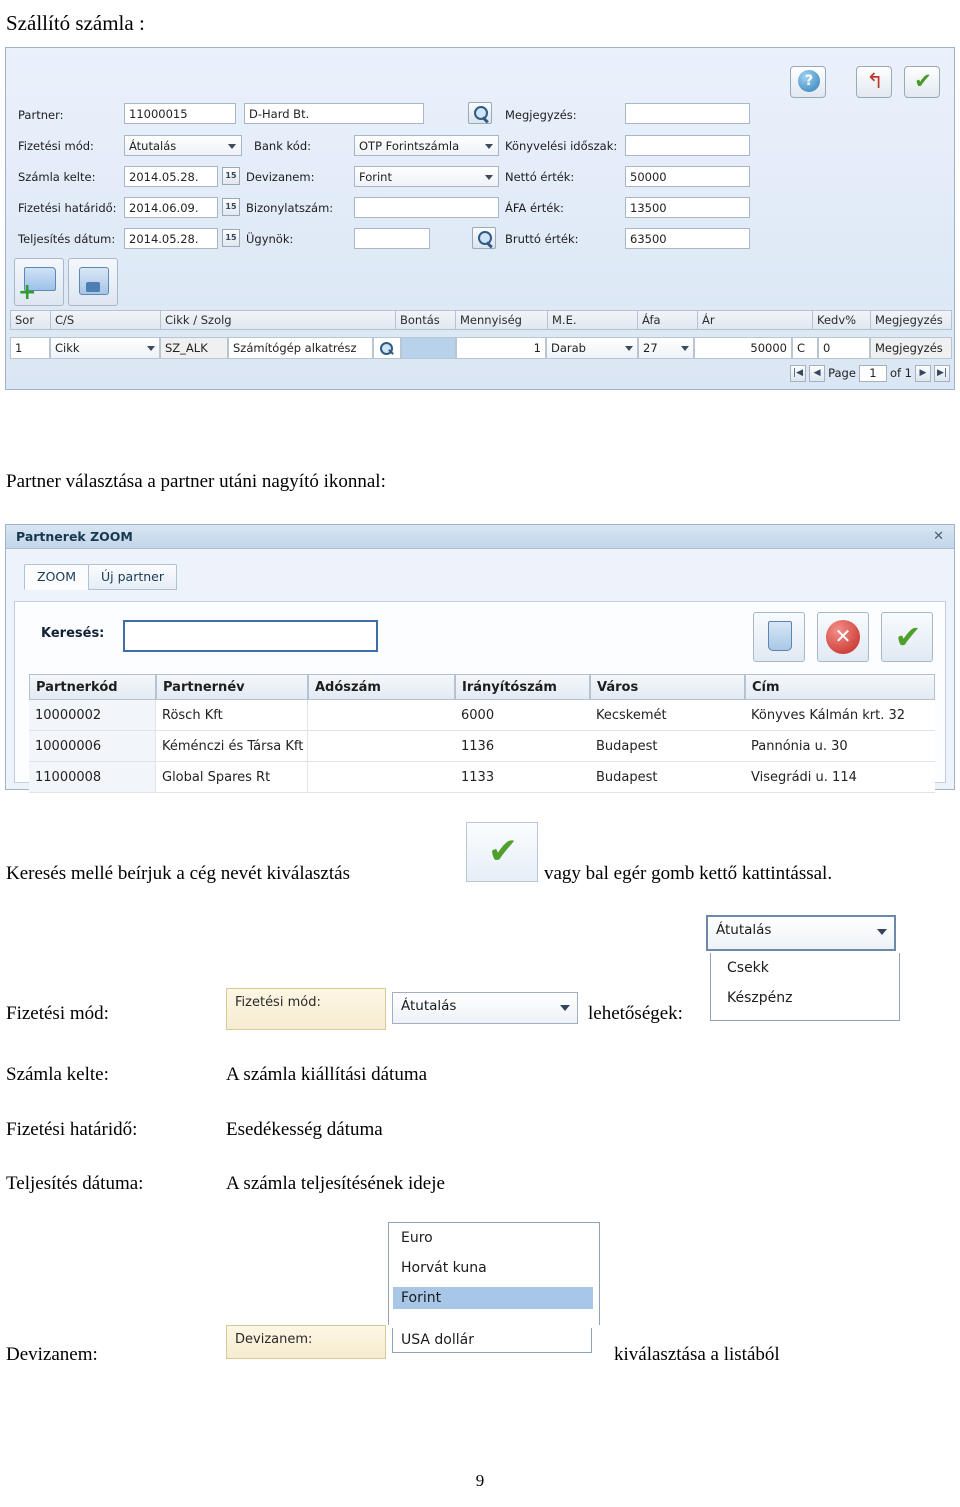  I want to click on bizonylatszam-input, so click(426, 207).